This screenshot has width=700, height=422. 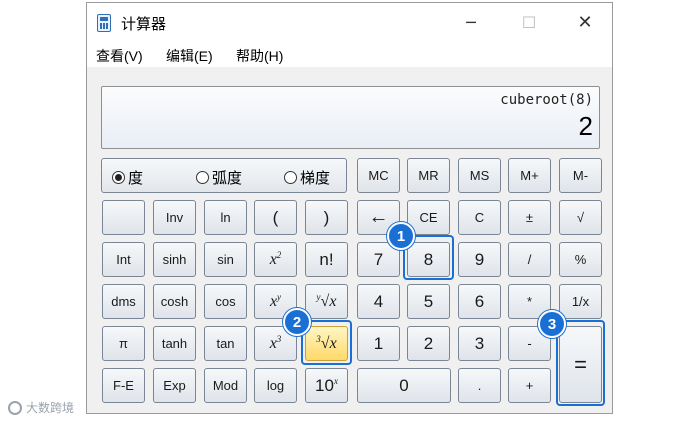 I want to click on int-button: Int, so click(x=123, y=259).